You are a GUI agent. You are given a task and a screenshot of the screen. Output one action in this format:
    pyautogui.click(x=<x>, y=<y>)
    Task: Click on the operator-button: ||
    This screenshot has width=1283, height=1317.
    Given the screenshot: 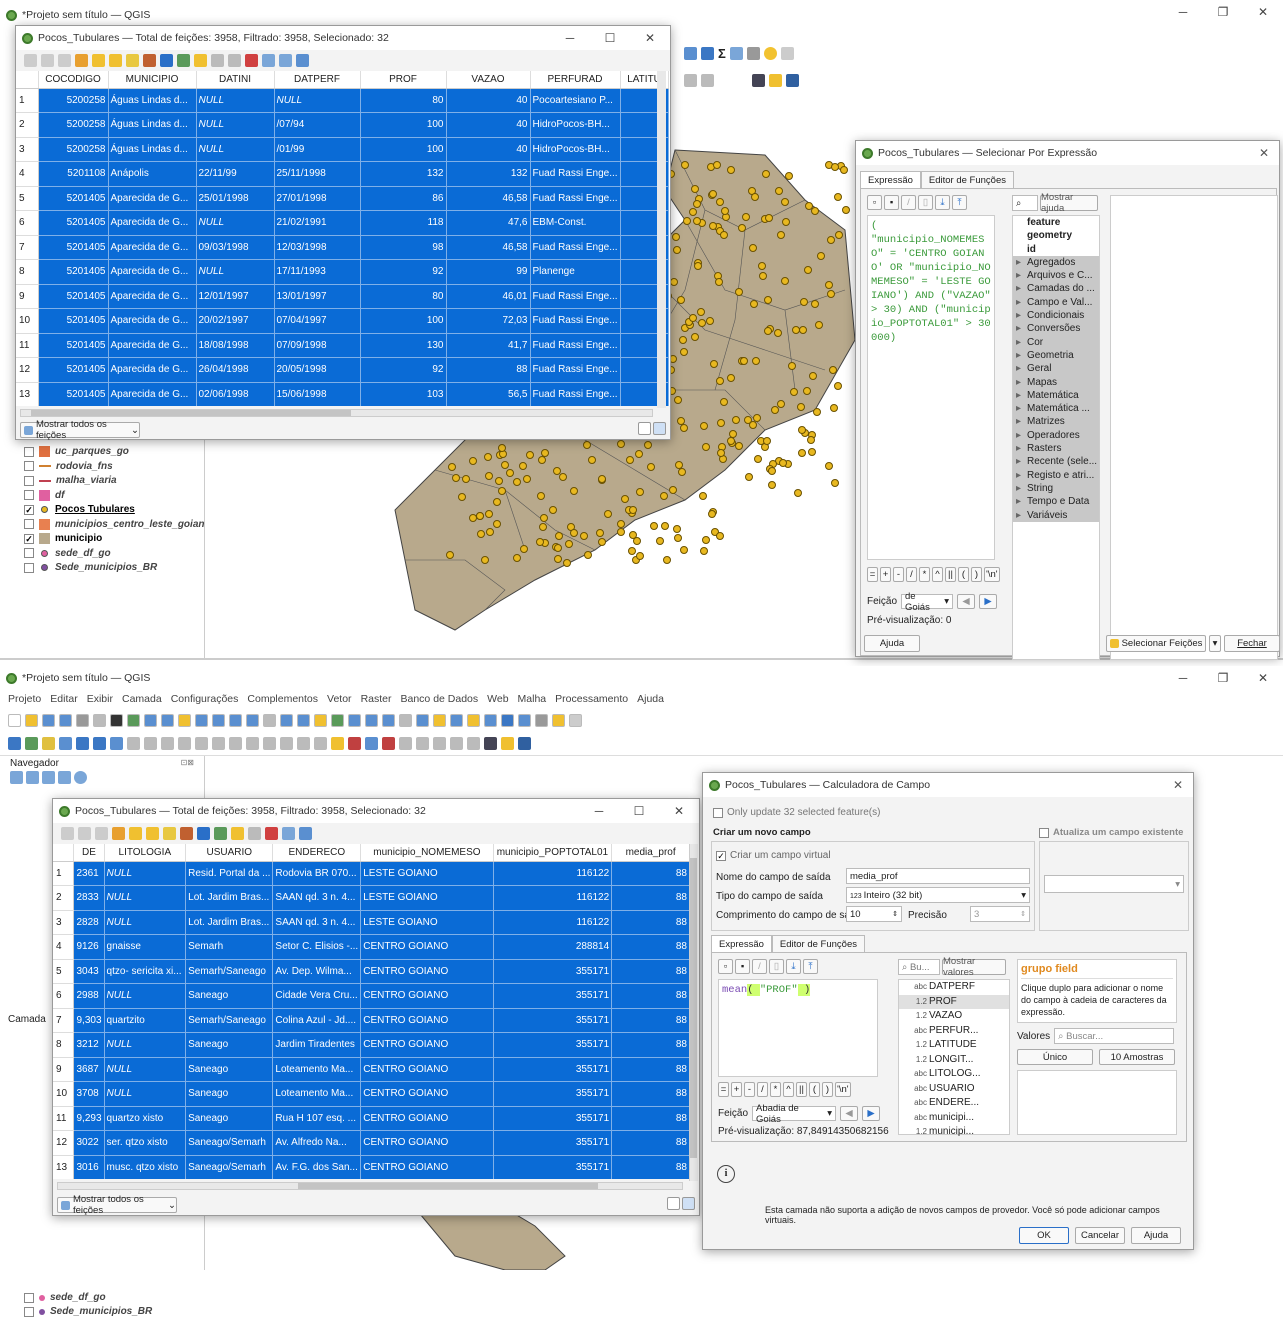 What is the action you would take?
    pyautogui.click(x=950, y=574)
    